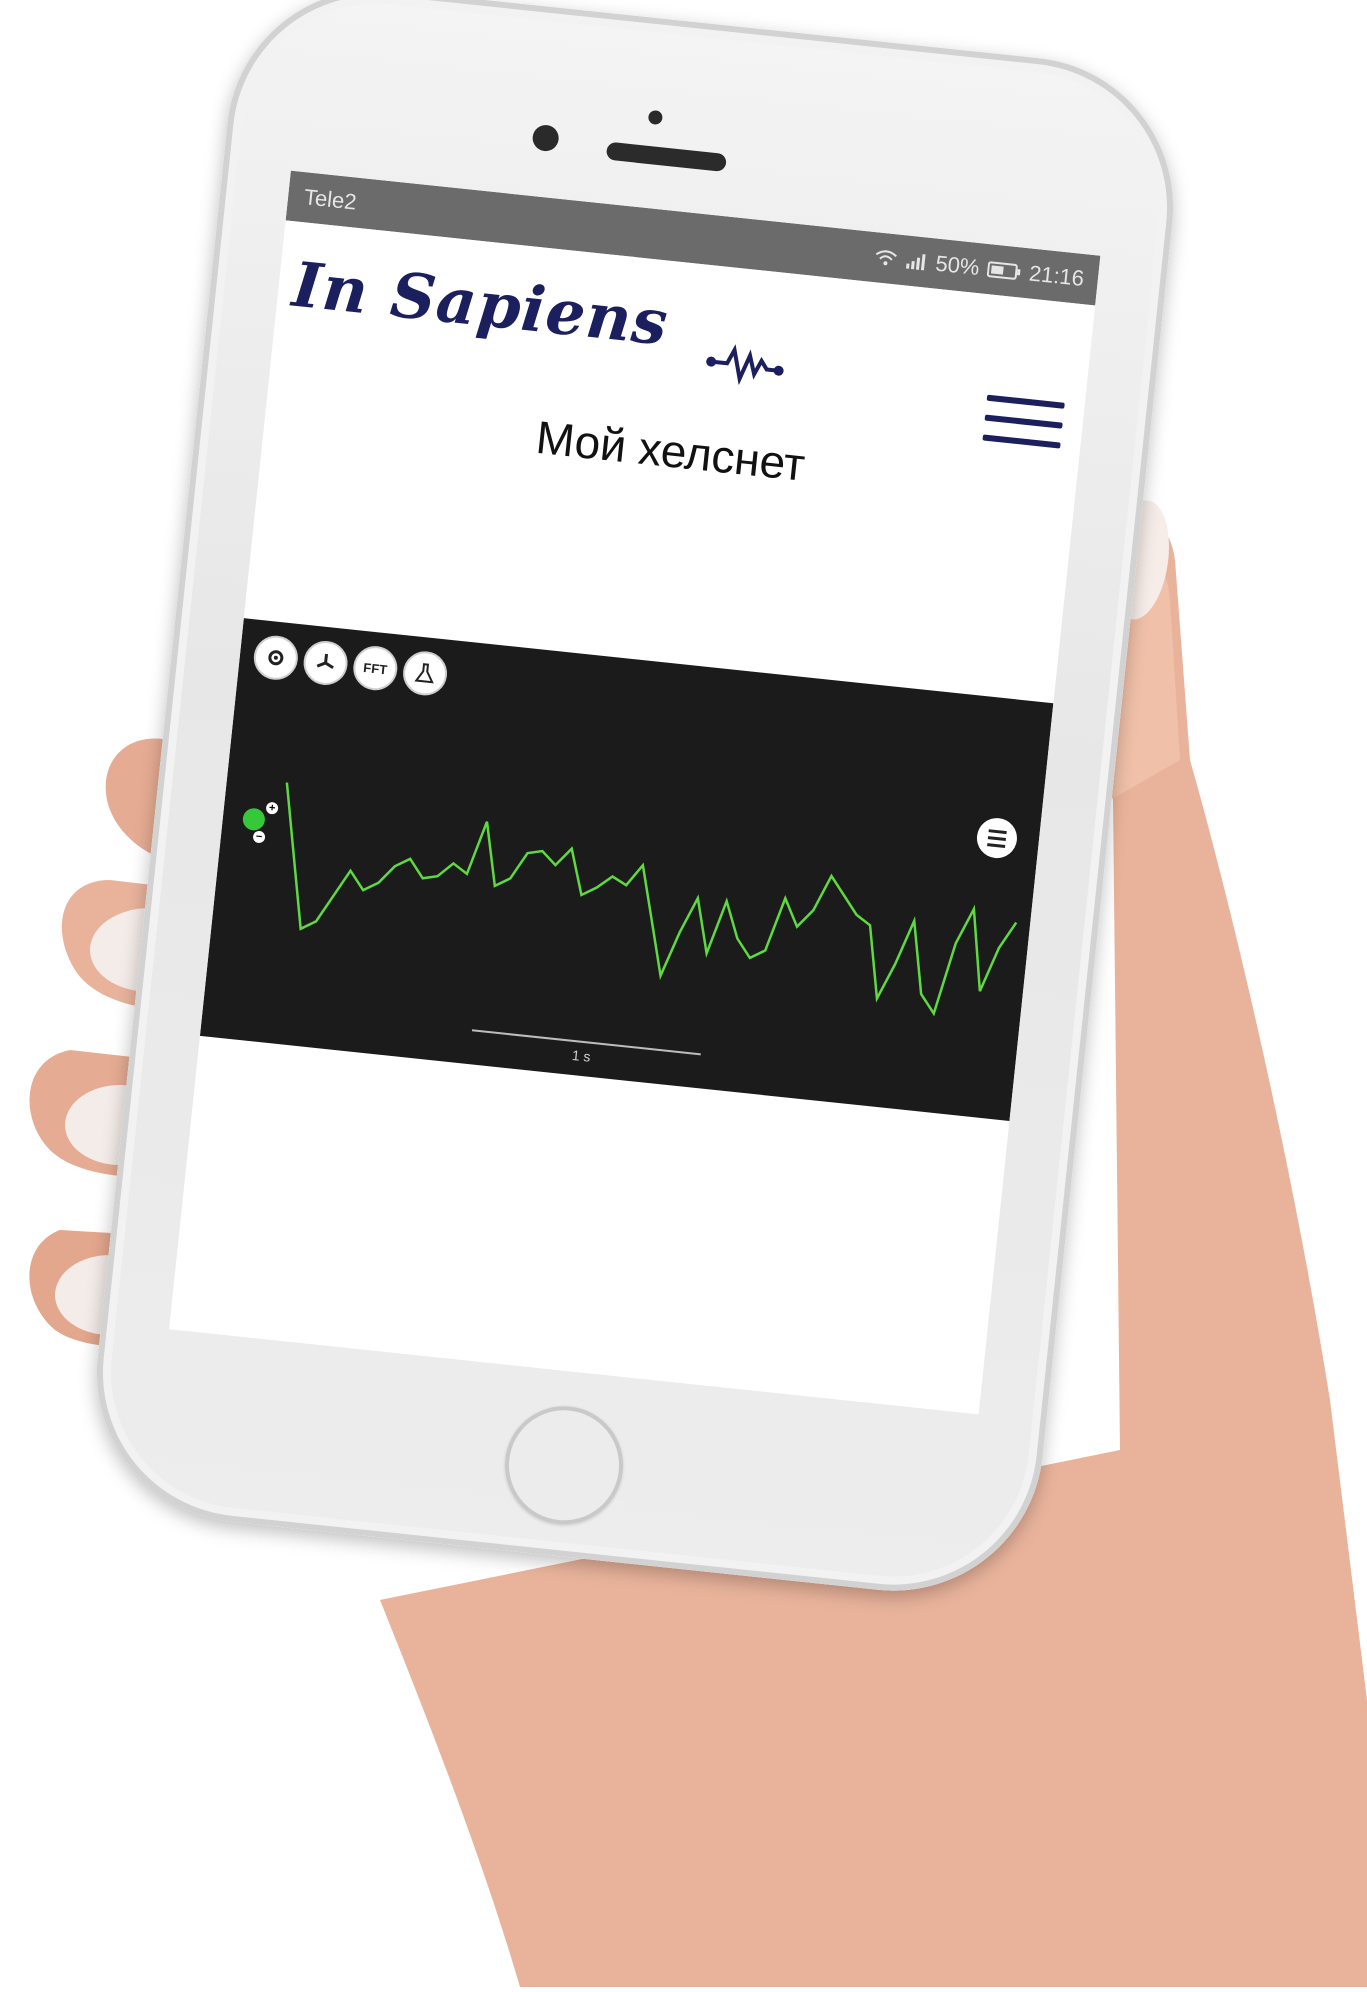 This screenshot has width=1367, height=1992. Describe the element at coordinates (545, 138) in the screenshot. I see `front-camera-icon` at that location.